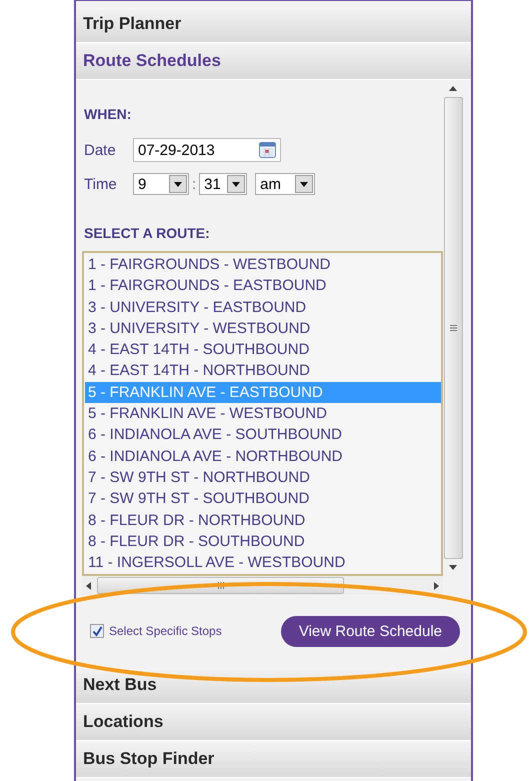  Describe the element at coordinates (147, 234) in the screenshot. I see `route-heading: SELECT A ROUTE:` at that location.